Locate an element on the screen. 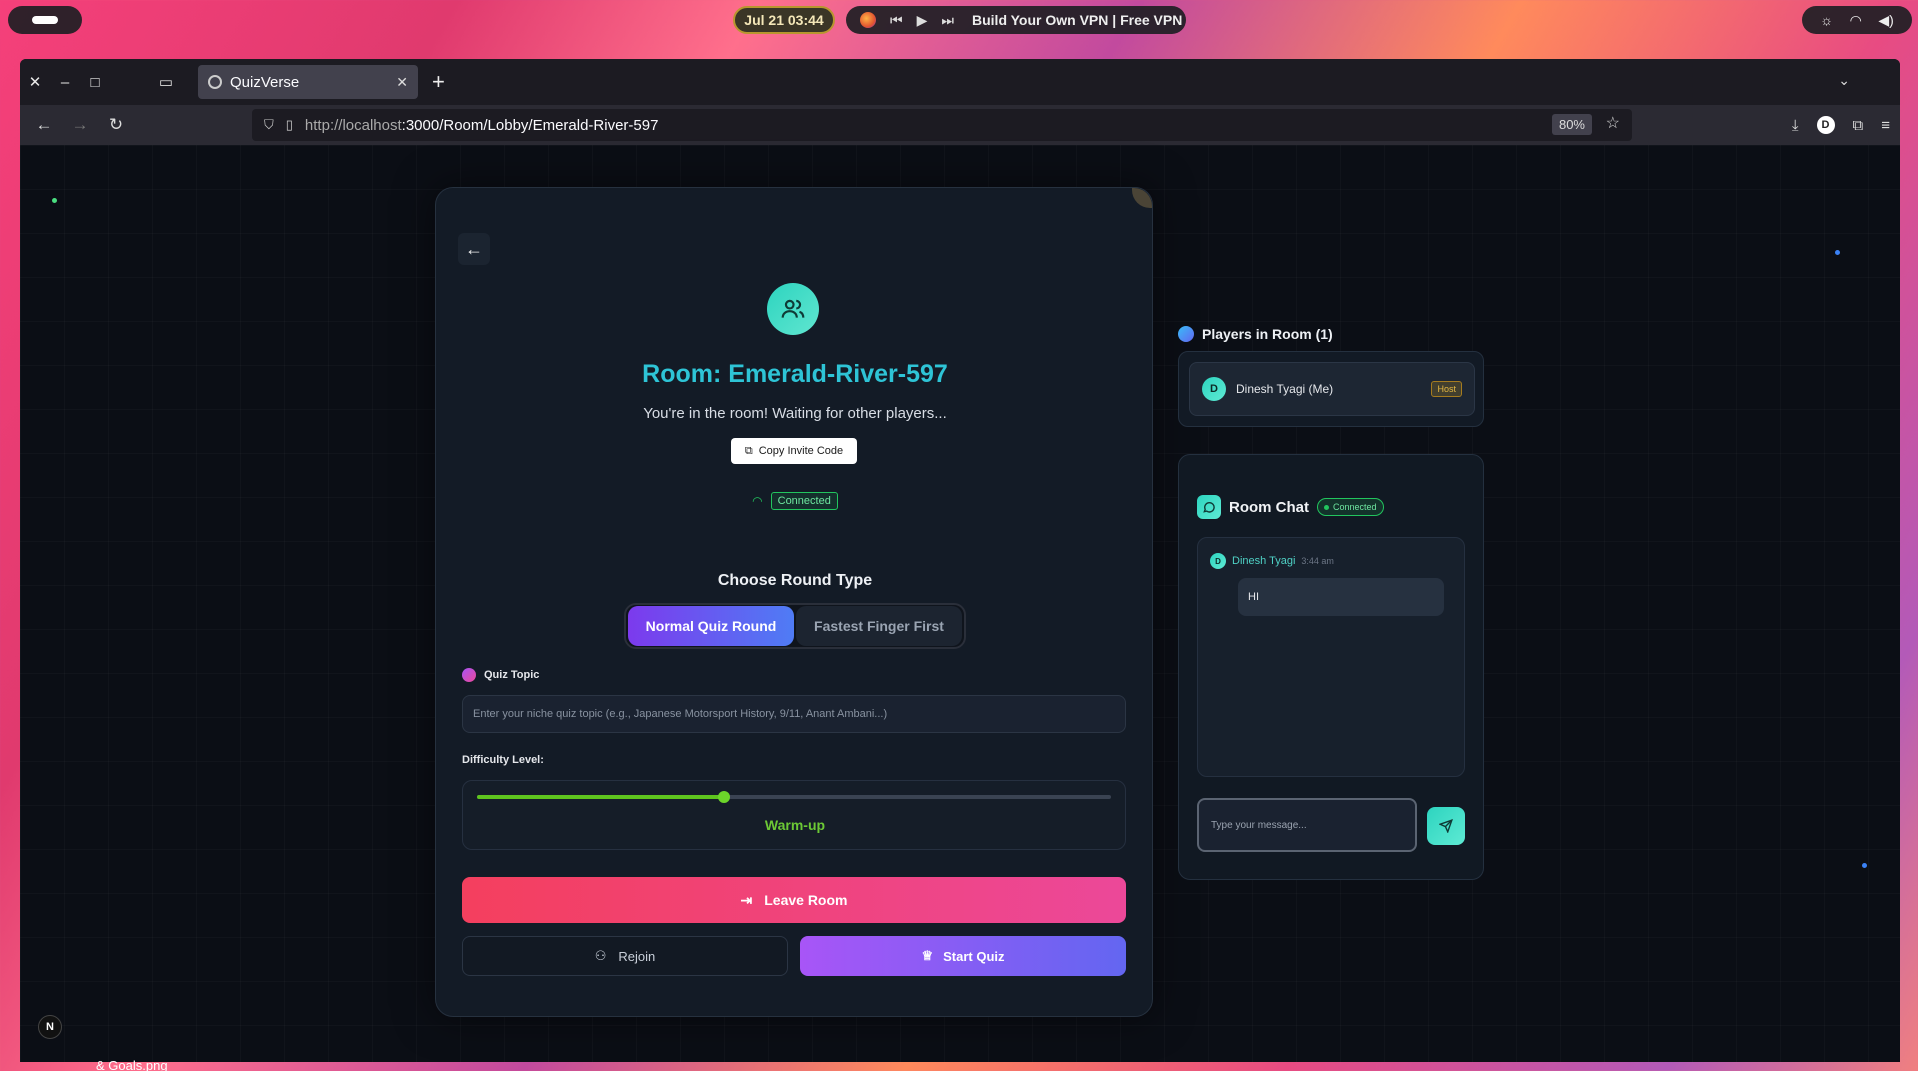 The image size is (1918, 1071). start-quiz-button: ♕ Start Quiz is located at coordinates (963, 956).